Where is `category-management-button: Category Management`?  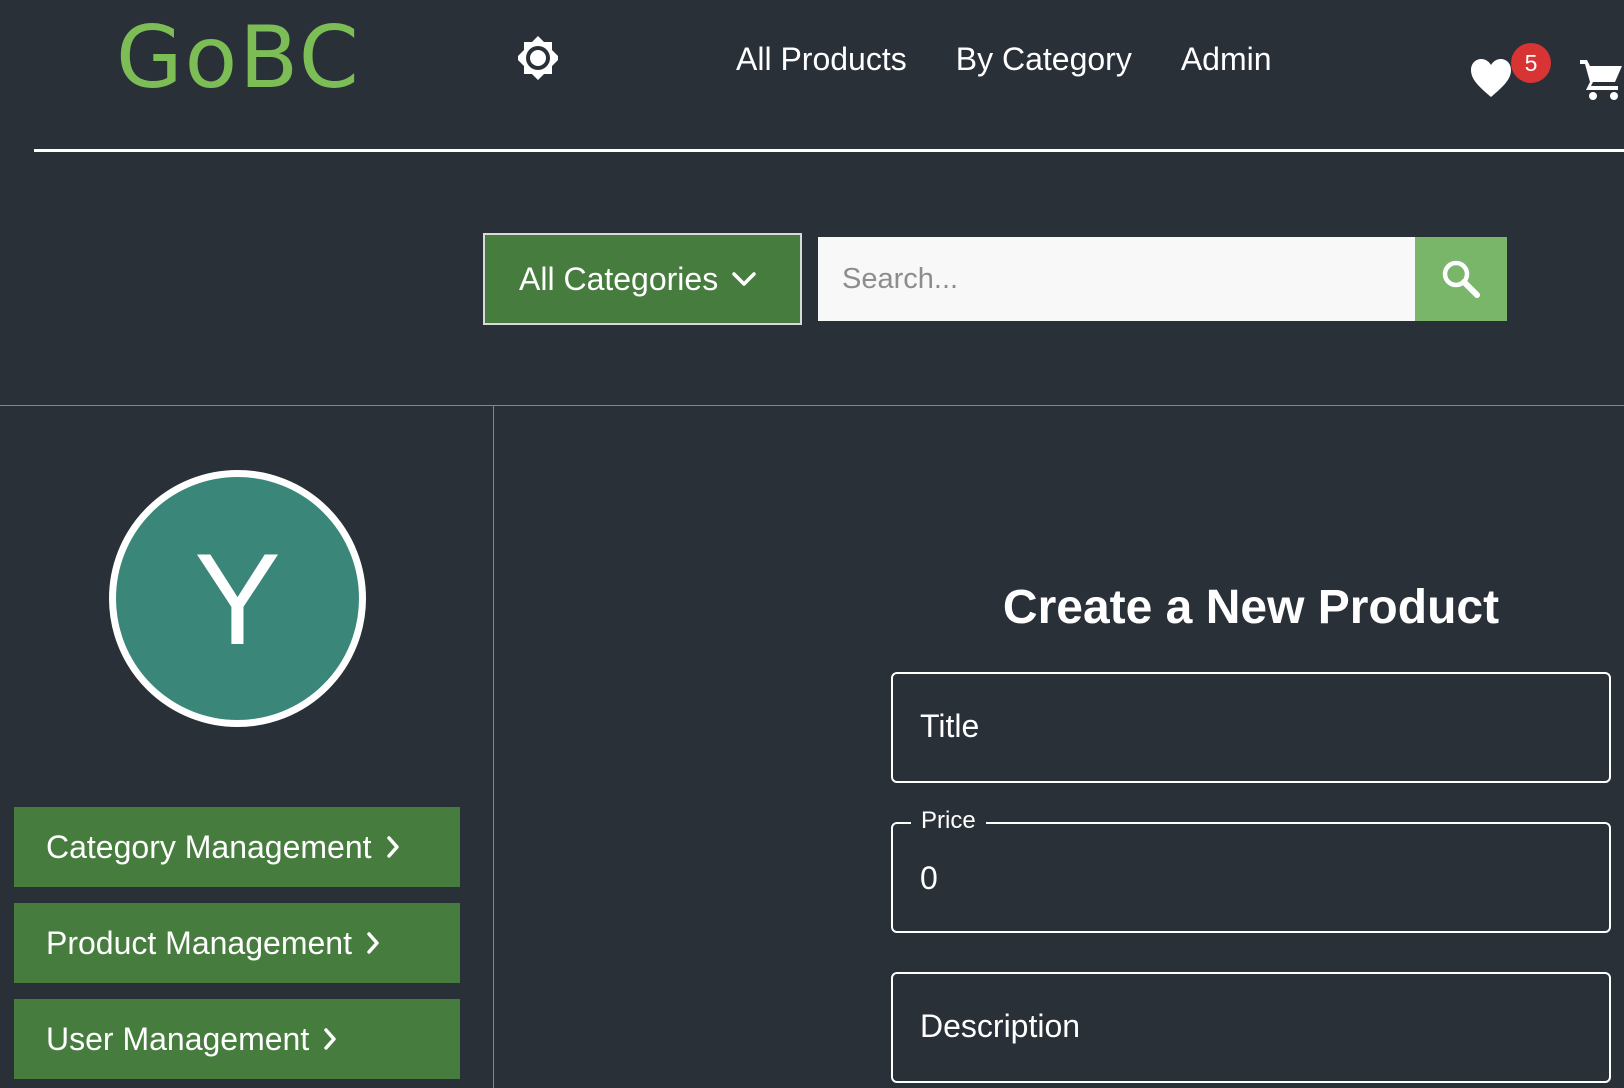
category-management-button: Category Management is located at coordinates (237, 847).